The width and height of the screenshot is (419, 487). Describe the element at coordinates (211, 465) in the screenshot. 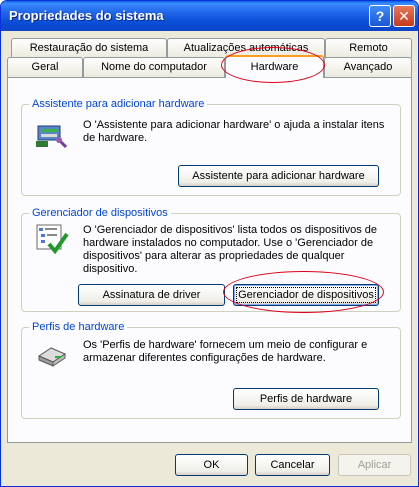

I see `ok-button: OK` at that location.